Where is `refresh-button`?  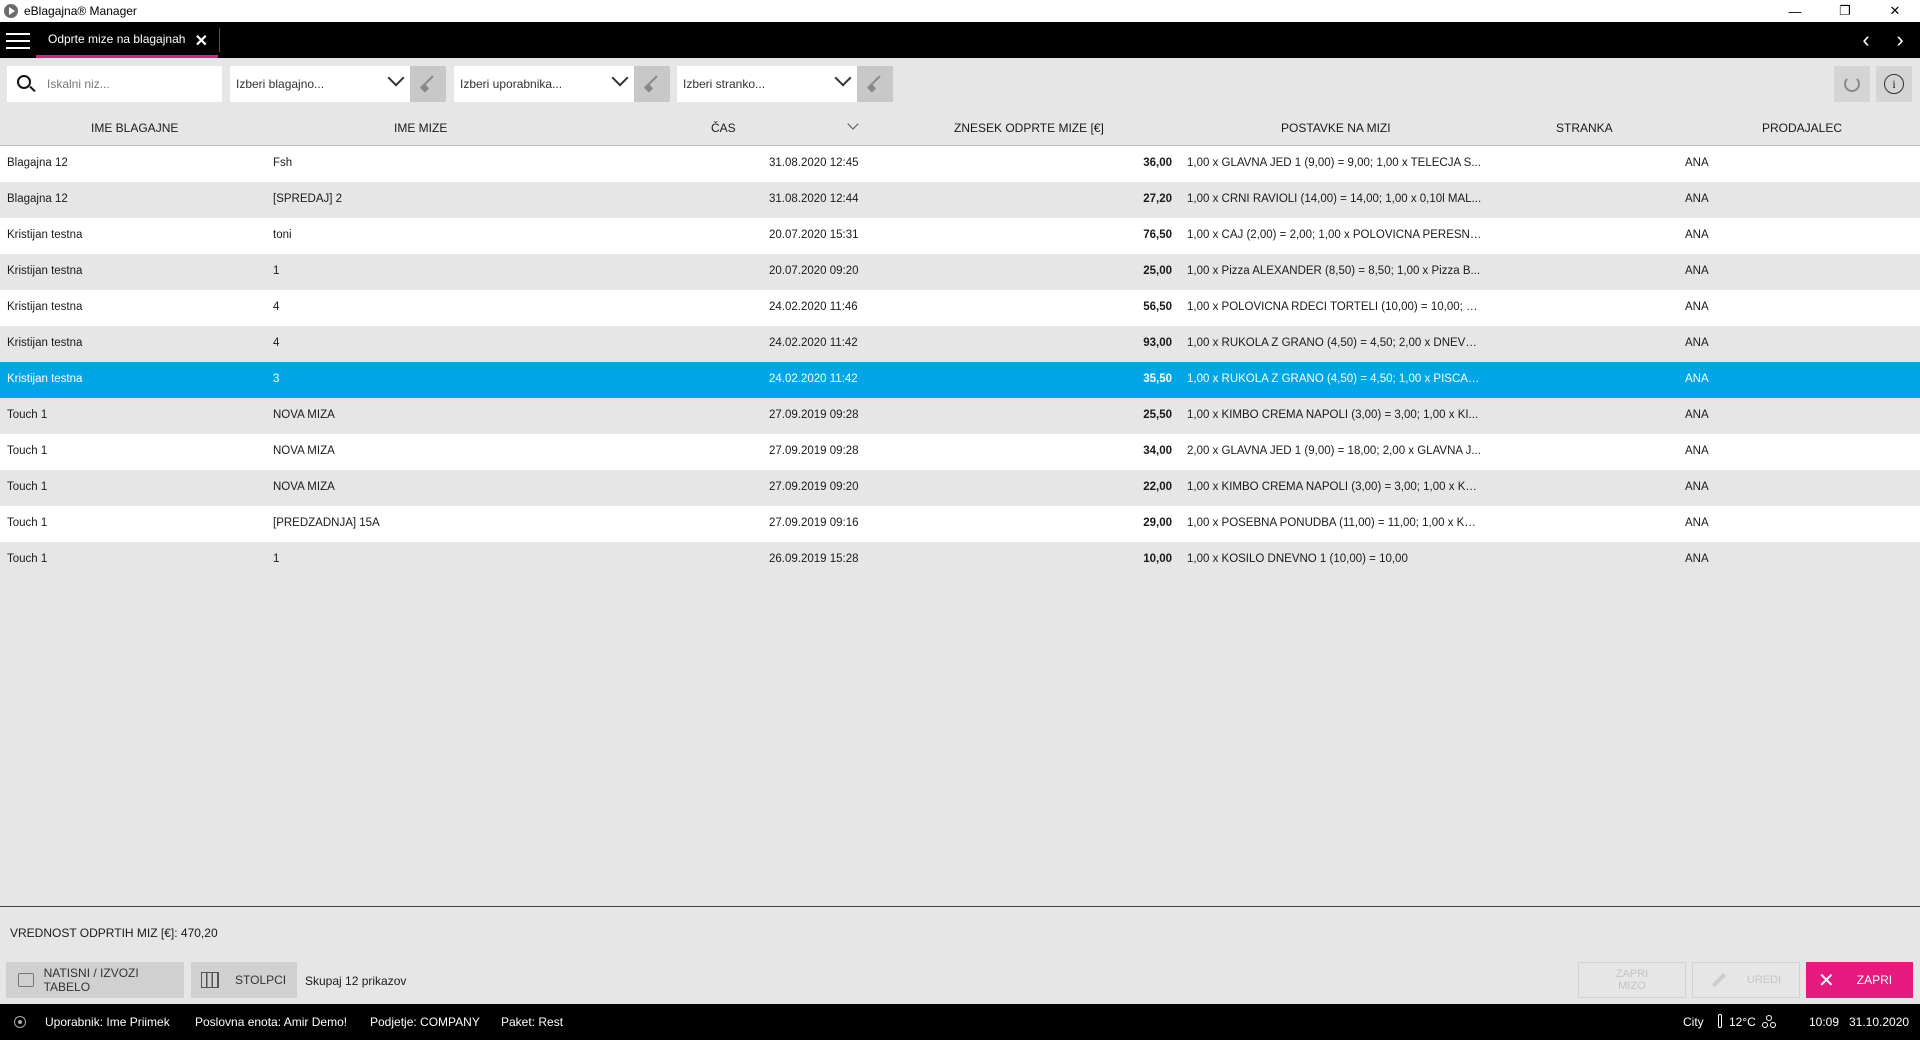 refresh-button is located at coordinates (1852, 84).